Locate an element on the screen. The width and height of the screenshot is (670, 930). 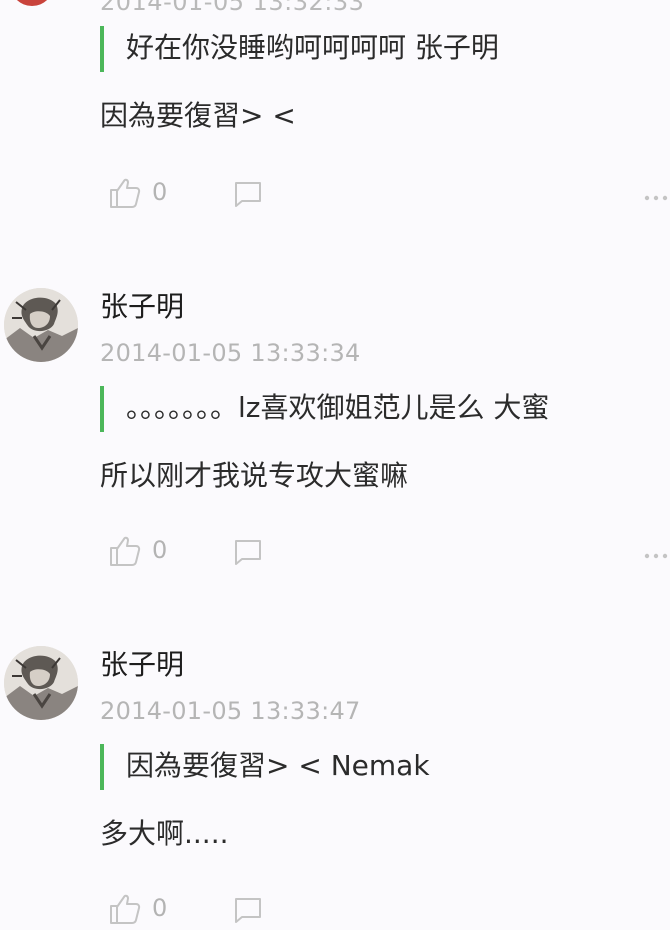
quoted-reply: 好在你没睡哟呵呵呵呵 张子明 is located at coordinates (385, 49).